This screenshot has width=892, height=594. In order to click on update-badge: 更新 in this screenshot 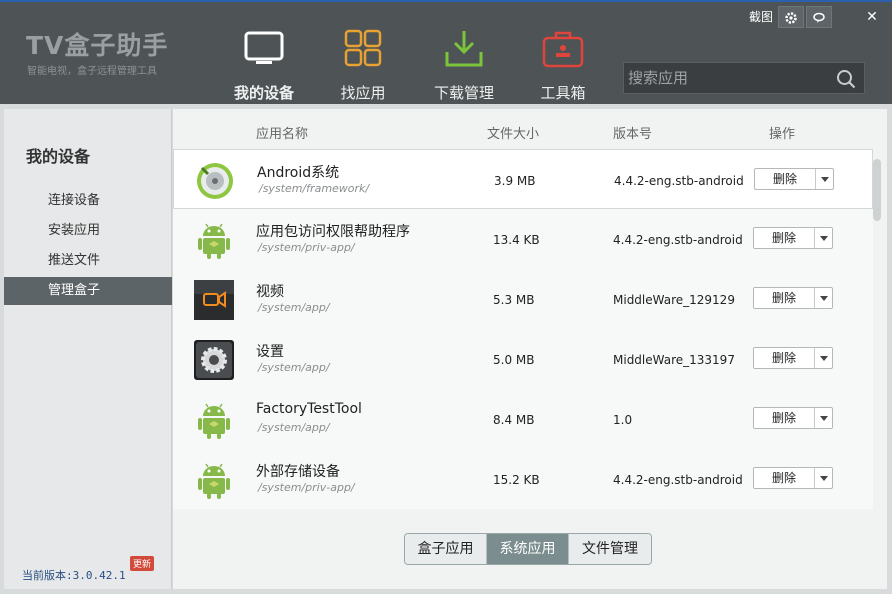, I will do `click(142, 563)`.